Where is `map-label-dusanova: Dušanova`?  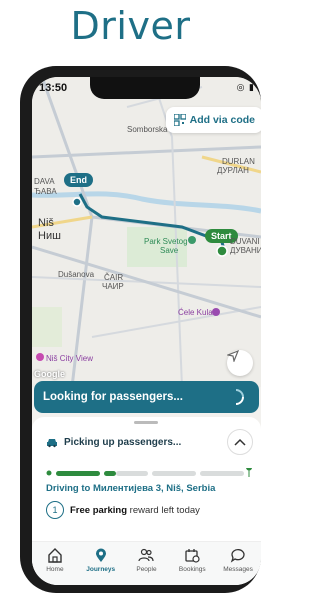
map-label-dusanova: Dušanova is located at coordinates (76, 274).